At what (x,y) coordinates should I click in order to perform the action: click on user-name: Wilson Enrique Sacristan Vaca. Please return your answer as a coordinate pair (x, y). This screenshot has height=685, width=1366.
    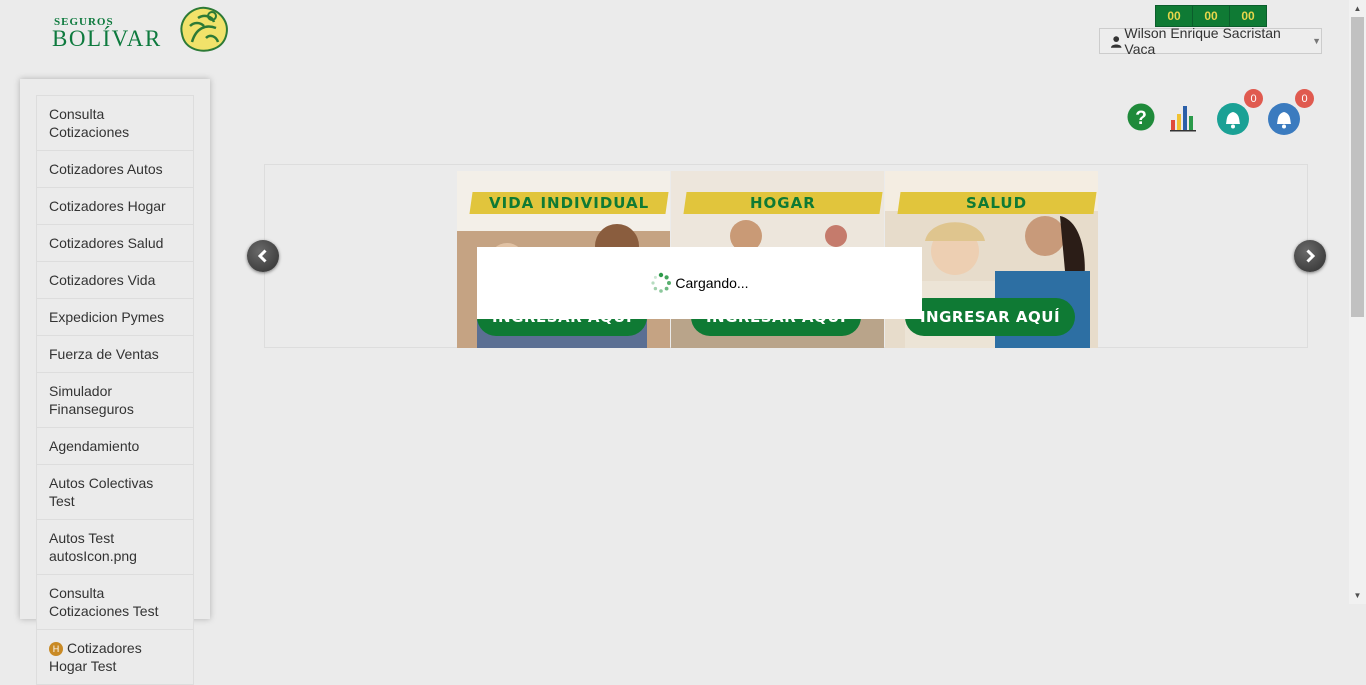
    Looking at the image, I should click on (1202, 41).